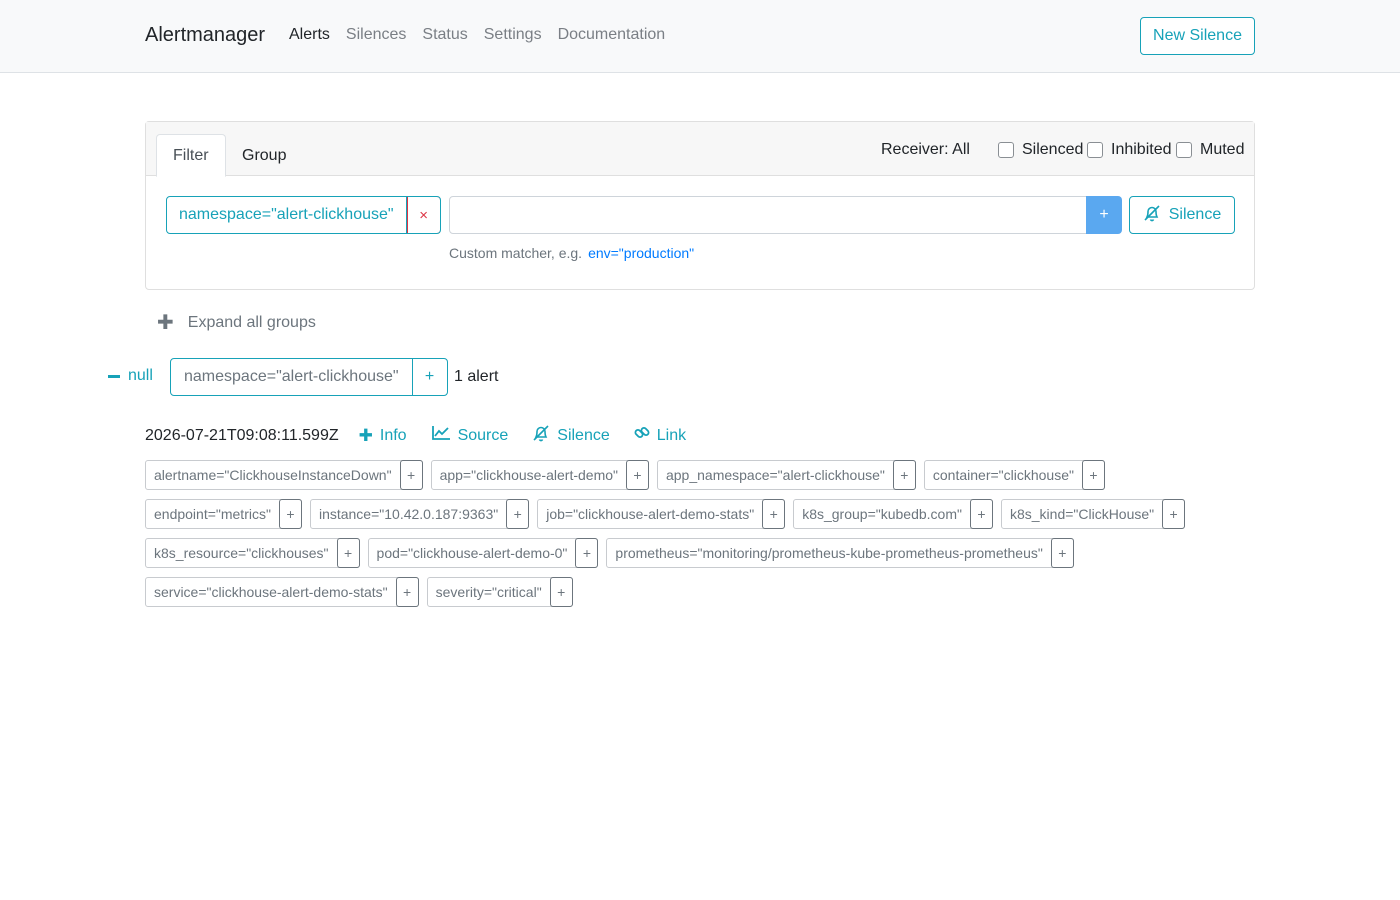  I want to click on alert-label: instance="10.42.0.187:9363" +, so click(419, 514).